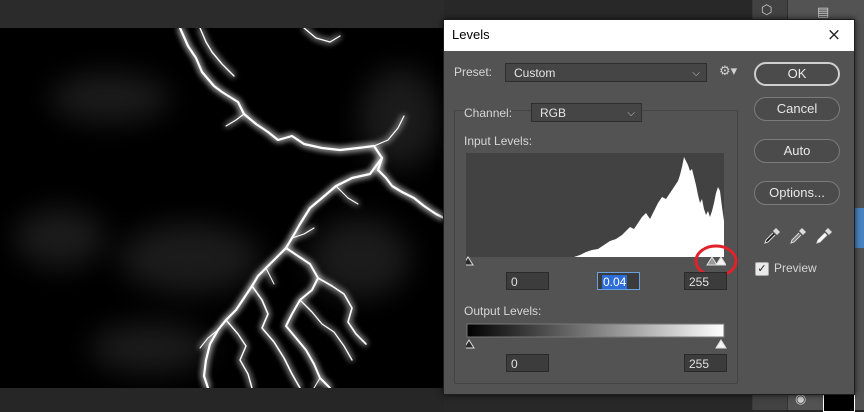 The image size is (864, 412). What do you see at coordinates (527, 281) in the screenshot?
I see `input-black-field: 0` at bounding box center [527, 281].